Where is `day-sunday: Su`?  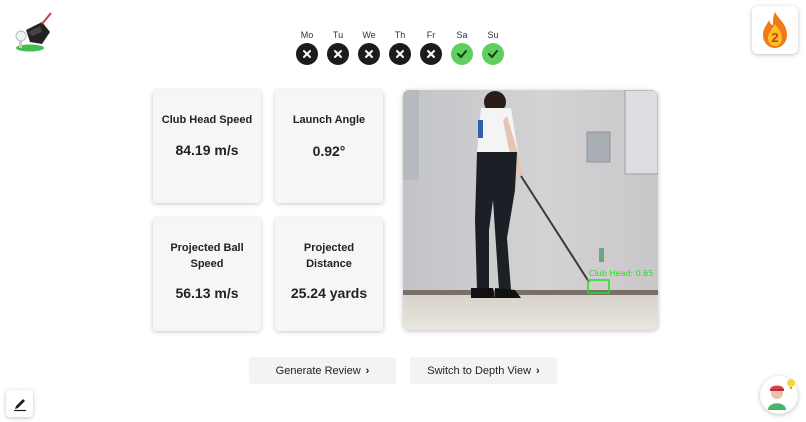 day-sunday: Su is located at coordinates (493, 47).